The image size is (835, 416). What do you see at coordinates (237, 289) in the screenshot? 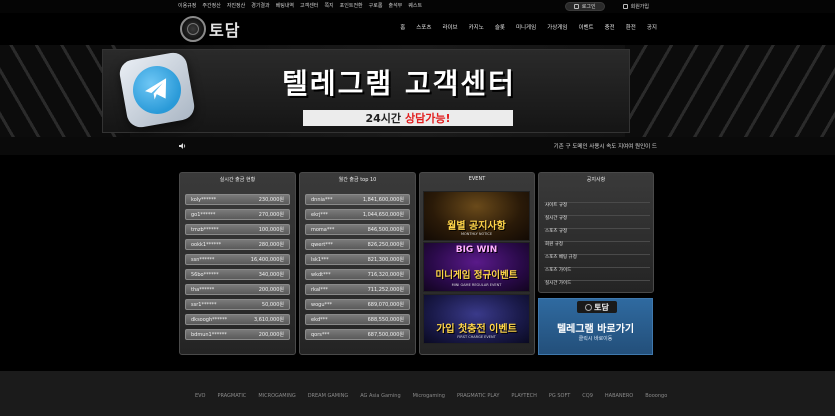
I see `list-item: tha****** 200,000원` at bounding box center [237, 289].